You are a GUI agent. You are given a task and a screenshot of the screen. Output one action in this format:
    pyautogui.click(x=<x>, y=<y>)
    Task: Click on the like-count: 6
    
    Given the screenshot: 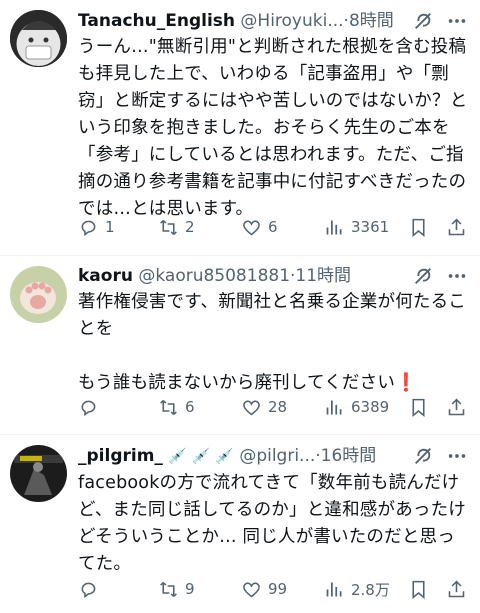 What is the action you would take?
    pyautogui.click(x=273, y=227)
    